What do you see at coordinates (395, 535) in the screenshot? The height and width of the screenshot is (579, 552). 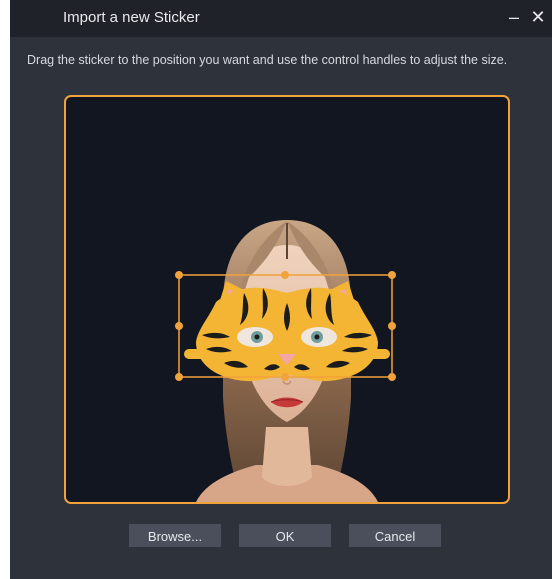 I see `cancel-button: Cancel` at bounding box center [395, 535].